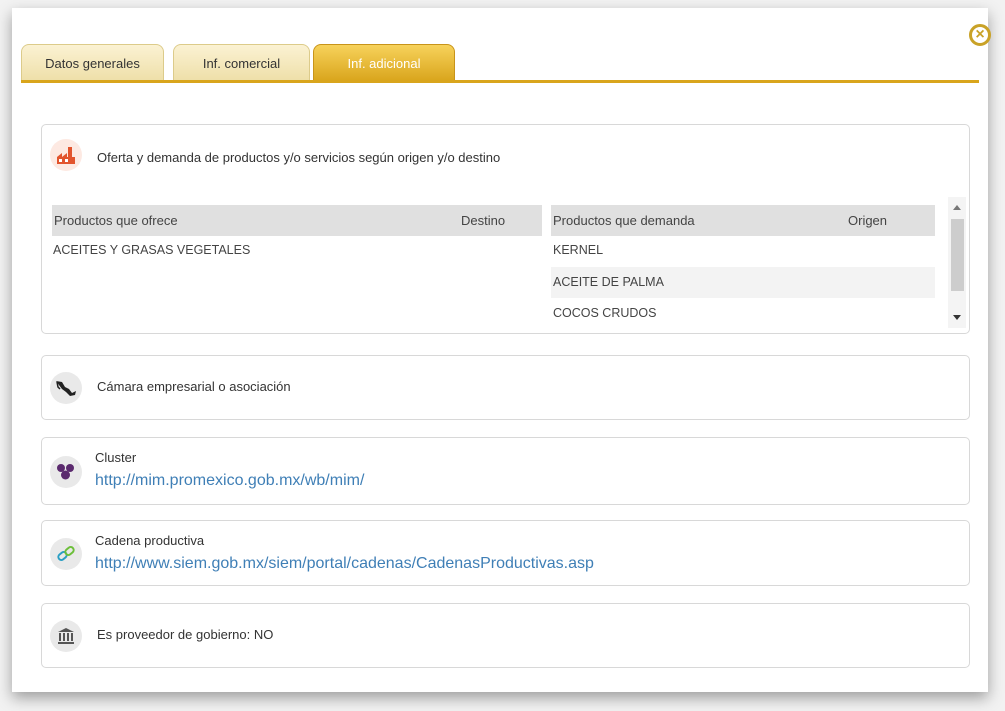 This screenshot has height=711, width=1005. Describe the element at coordinates (957, 207) in the screenshot. I see `scroll-up-icon` at that location.